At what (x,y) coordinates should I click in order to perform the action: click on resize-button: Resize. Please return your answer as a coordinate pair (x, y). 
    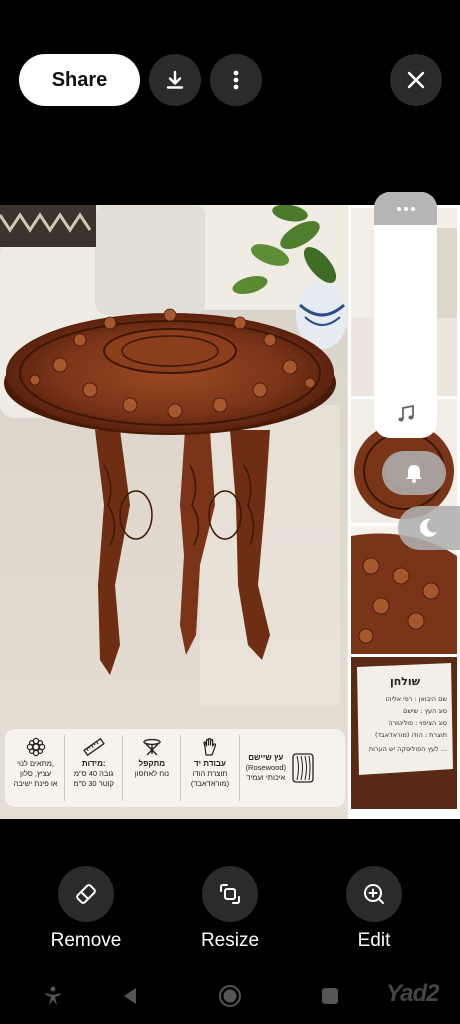
    Looking at the image, I should click on (230, 909).